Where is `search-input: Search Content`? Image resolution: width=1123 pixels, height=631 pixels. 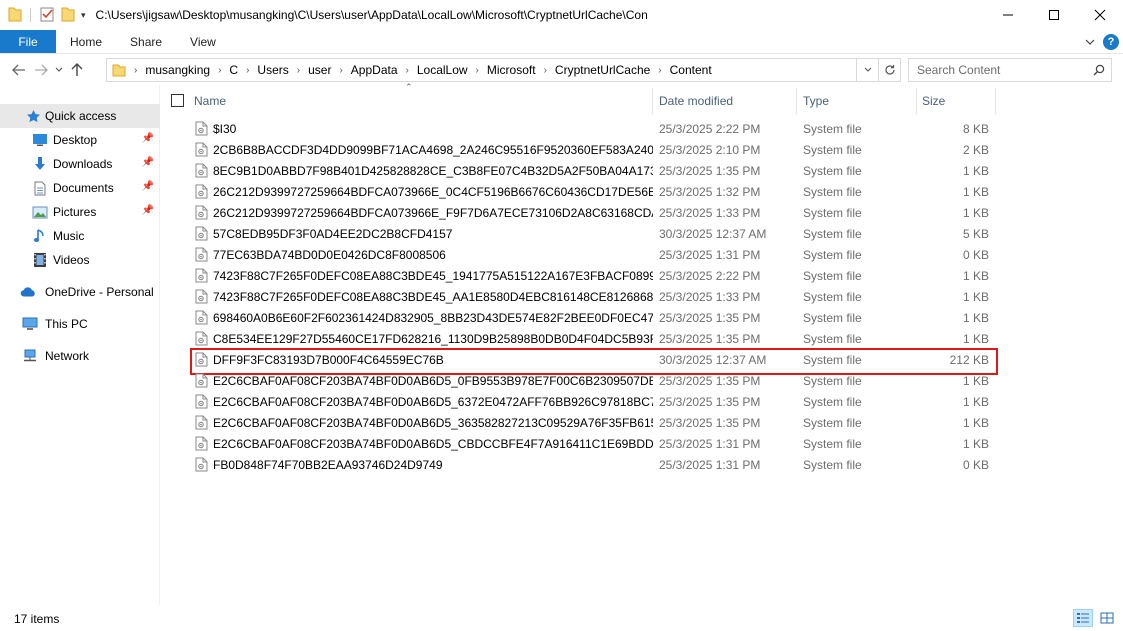 search-input: Search Content is located at coordinates (1002, 70).